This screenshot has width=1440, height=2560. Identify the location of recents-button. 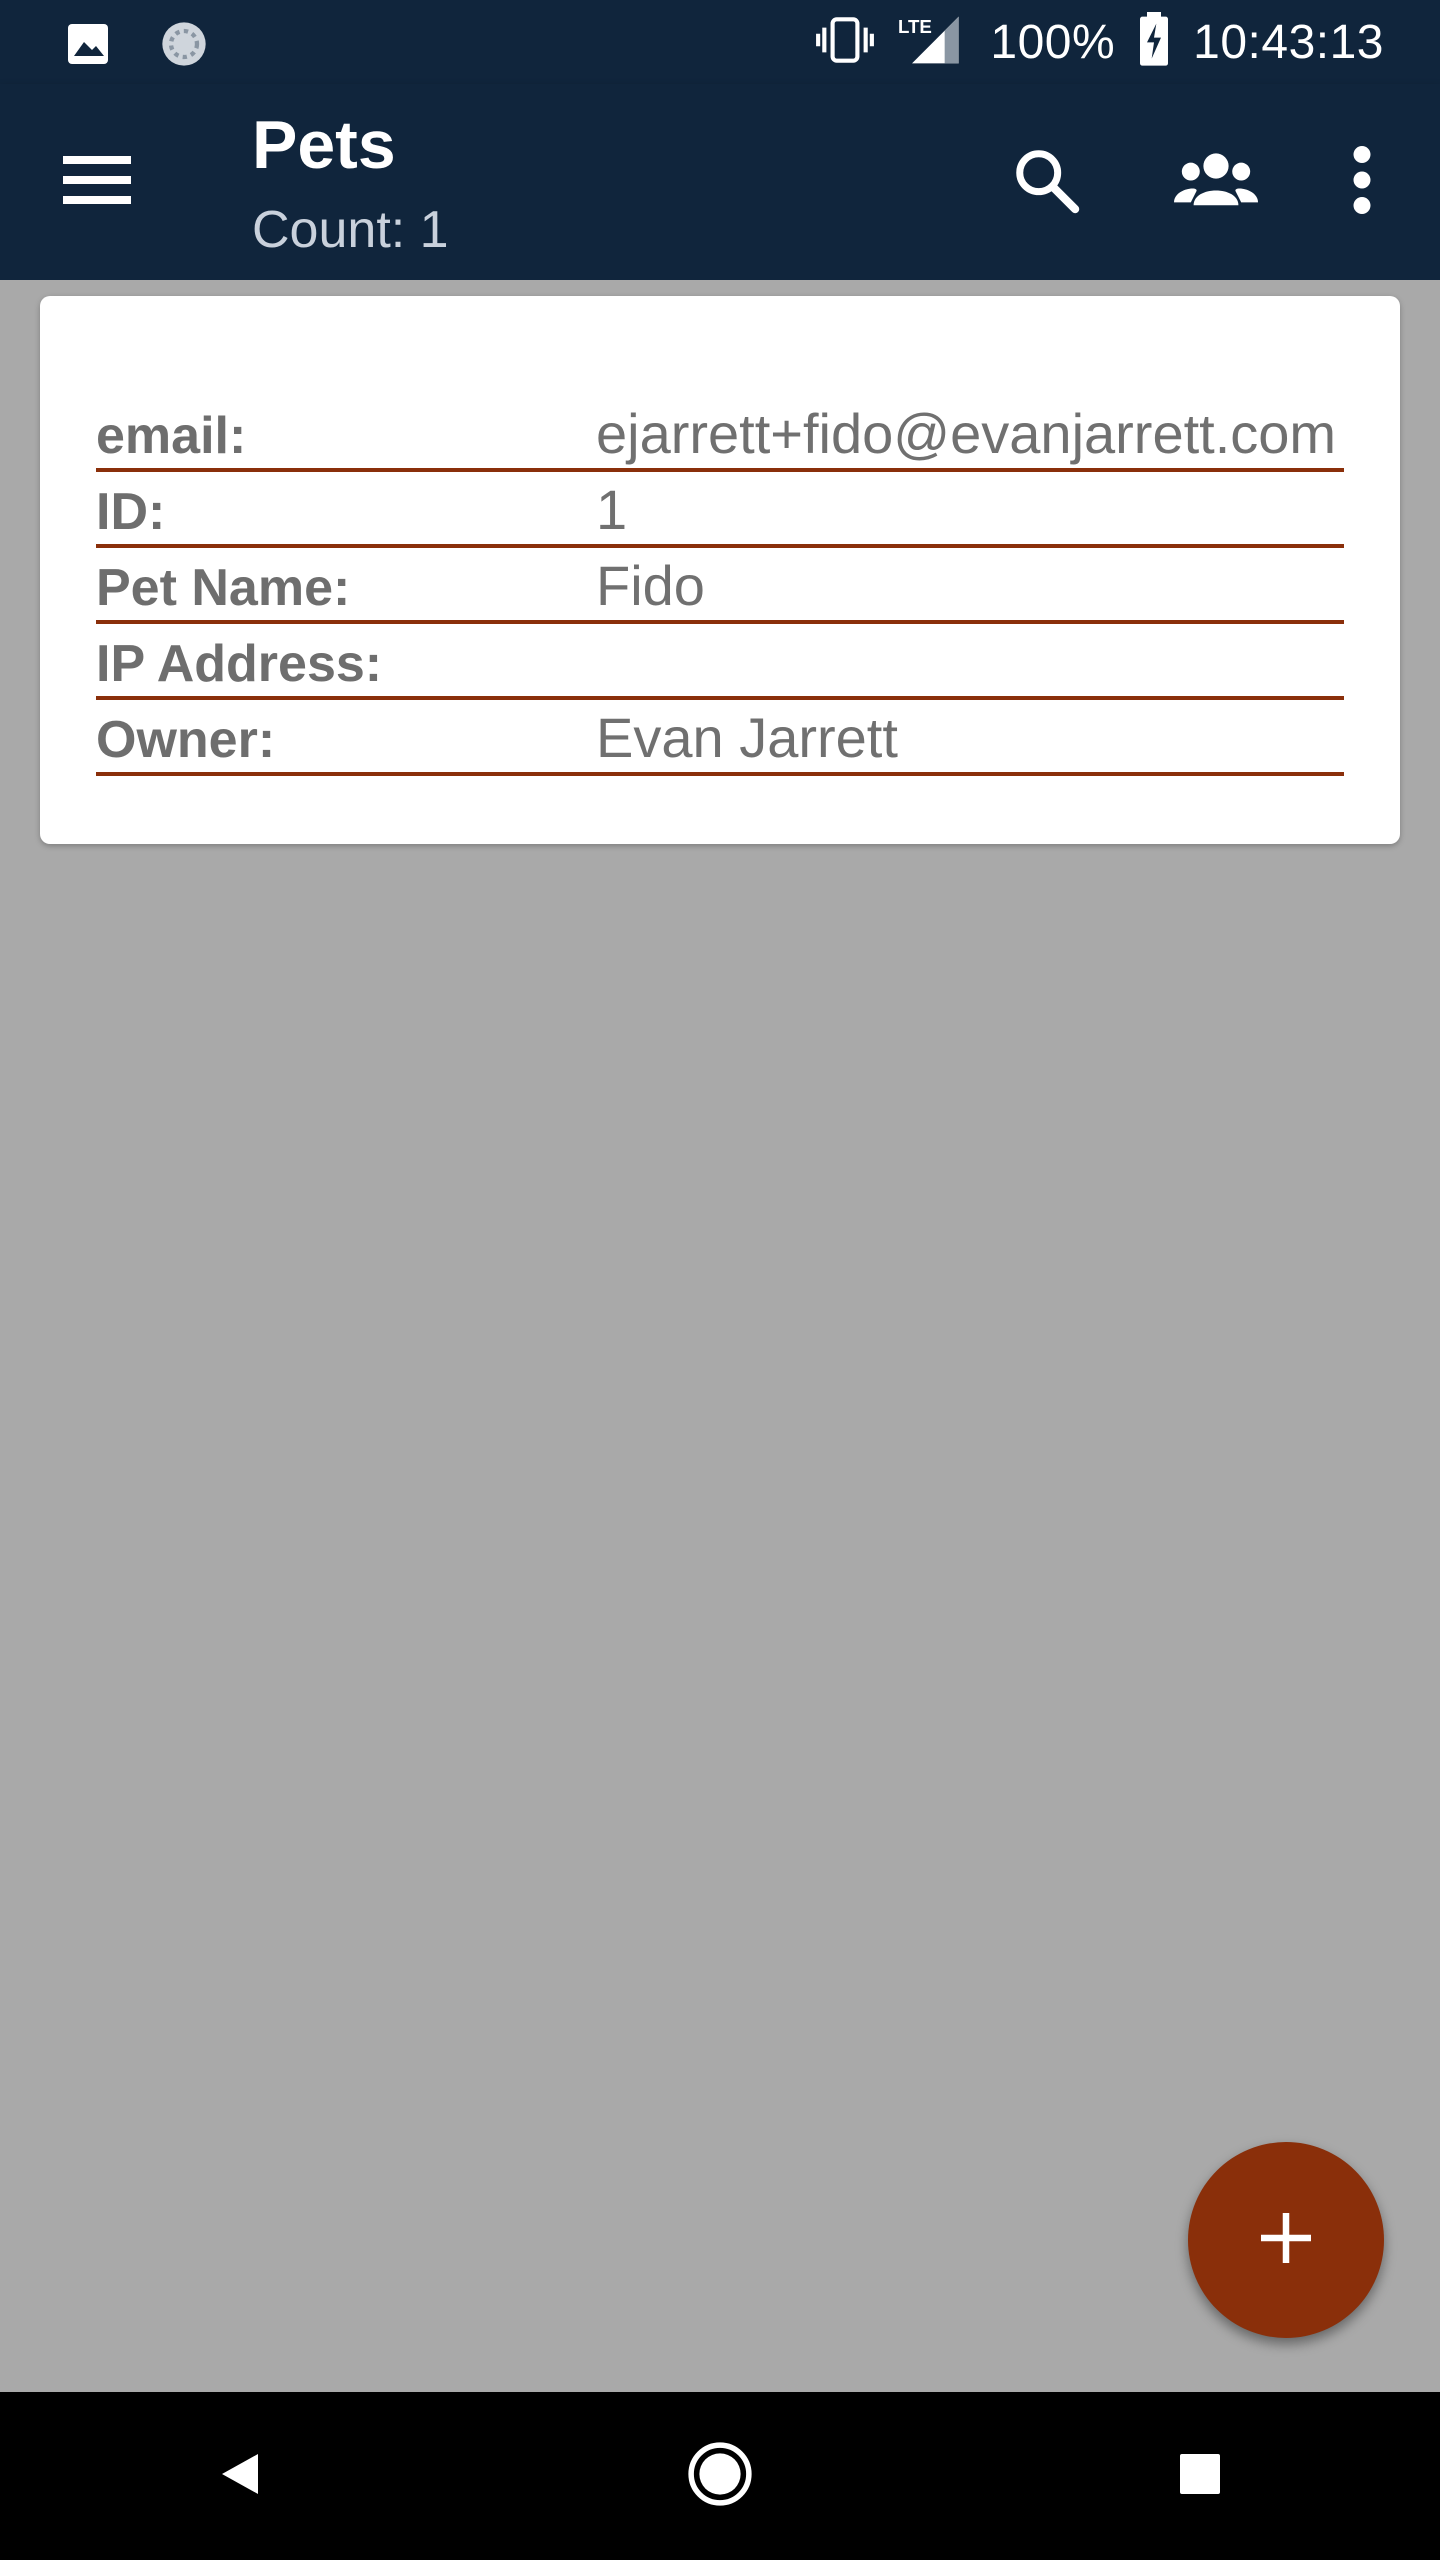
(1200, 2476).